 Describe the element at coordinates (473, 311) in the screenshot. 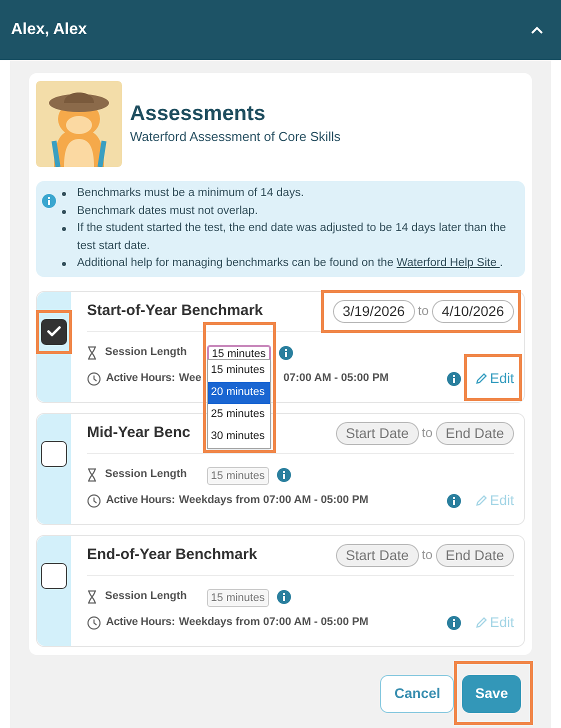

I see `date-field: 4/10/2026` at that location.